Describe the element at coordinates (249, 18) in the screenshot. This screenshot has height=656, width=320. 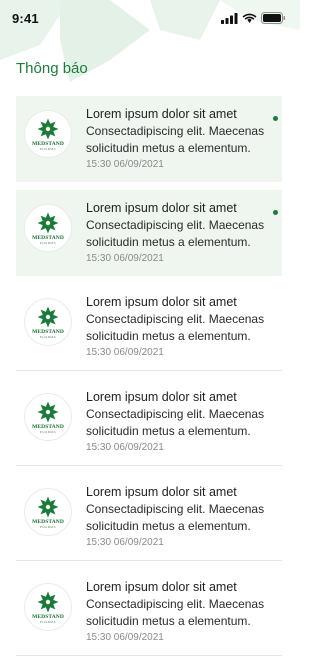
I see `wifi-icon` at that location.